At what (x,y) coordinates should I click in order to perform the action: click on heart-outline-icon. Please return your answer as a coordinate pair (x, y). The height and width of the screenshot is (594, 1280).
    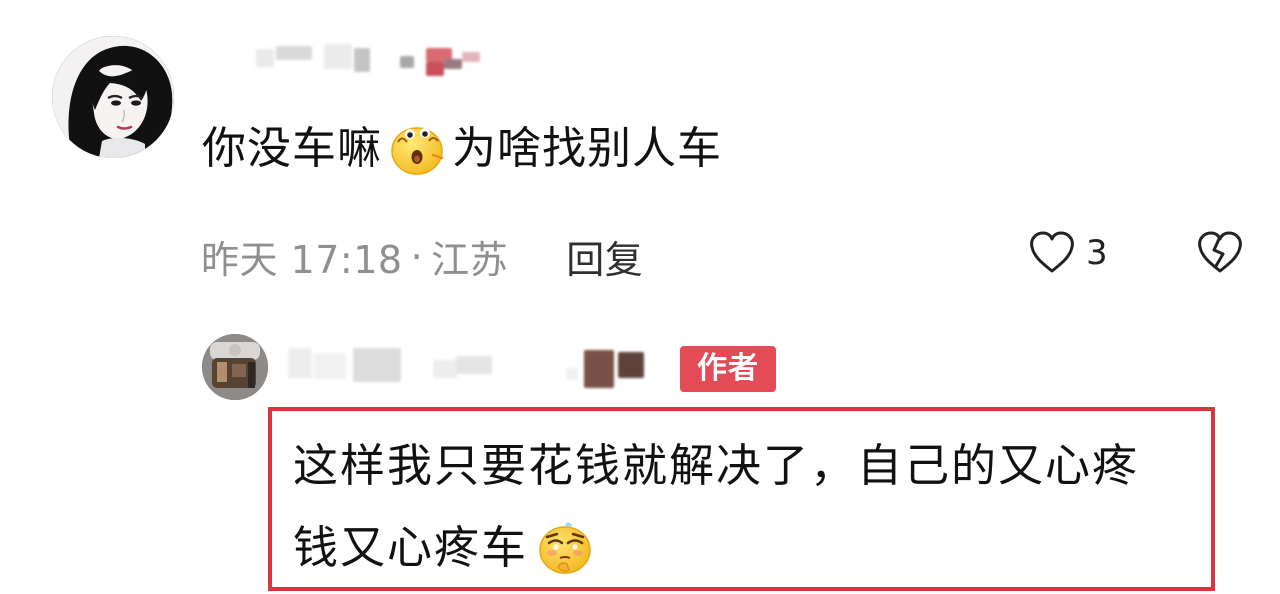
    Looking at the image, I should click on (1052, 253).